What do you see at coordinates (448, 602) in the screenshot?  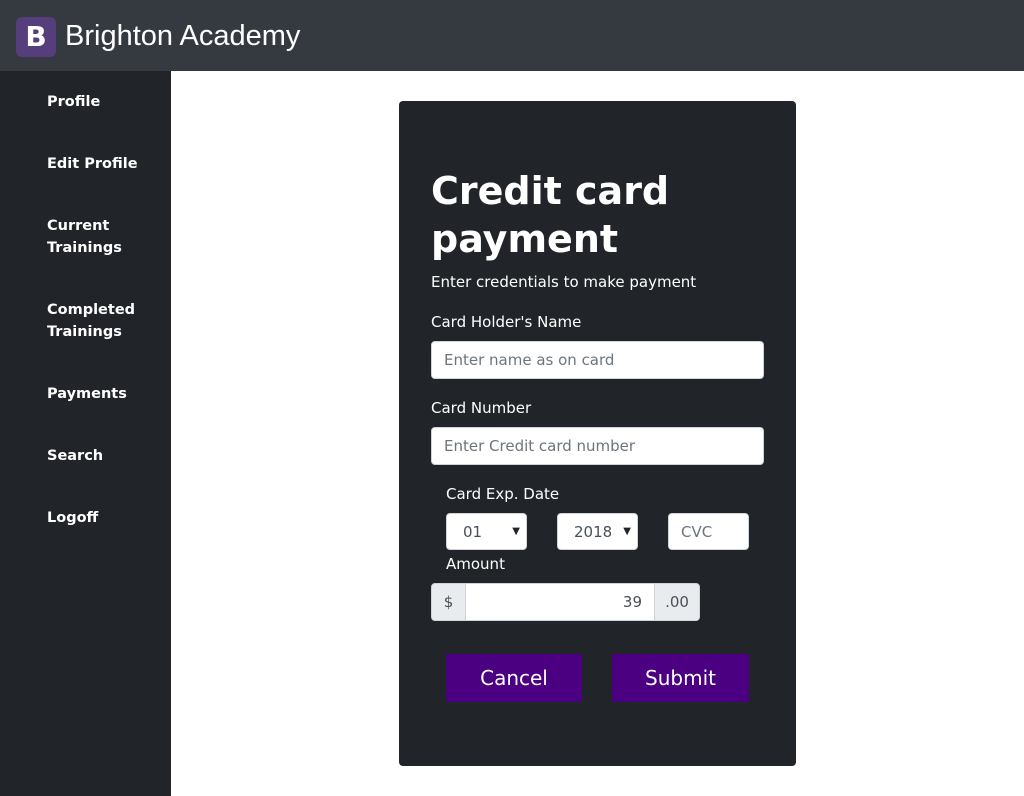 I see `currency-symbol: $` at bounding box center [448, 602].